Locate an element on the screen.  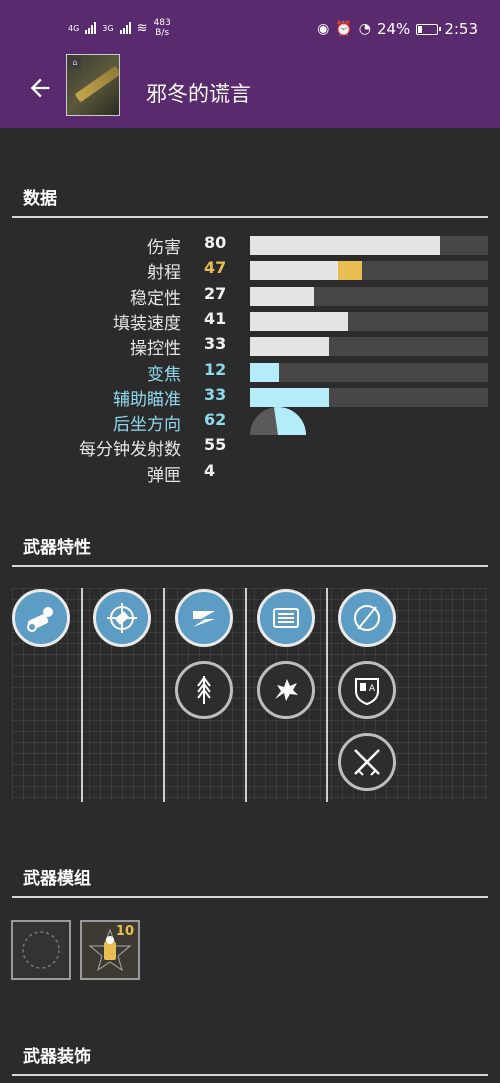
alarm-icon: ⏰ is located at coordinates (344, 29).